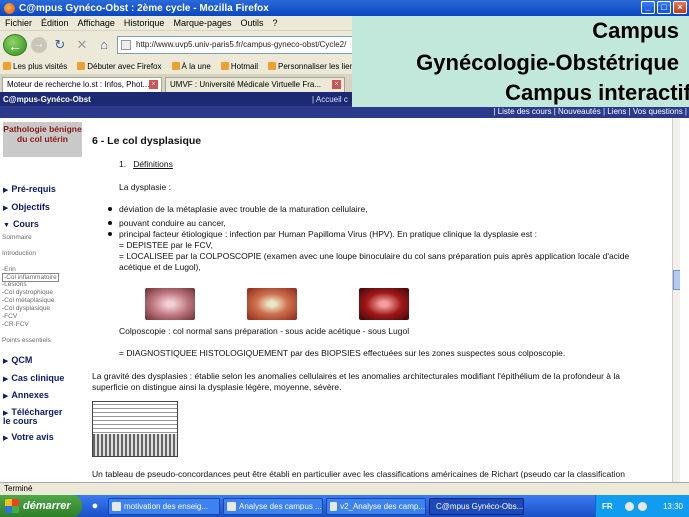 The image size is (689, 517). What do you see at coordinates (664, 7) in the screenshot?
I see `maximize-button: □` at bounding box center [664, 7].